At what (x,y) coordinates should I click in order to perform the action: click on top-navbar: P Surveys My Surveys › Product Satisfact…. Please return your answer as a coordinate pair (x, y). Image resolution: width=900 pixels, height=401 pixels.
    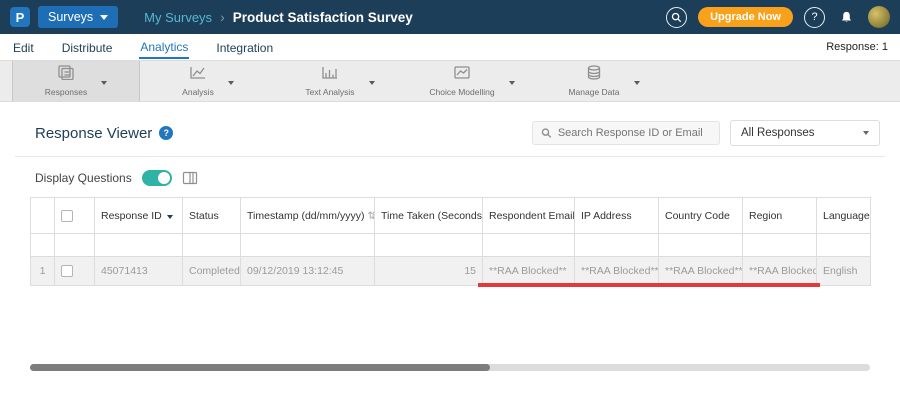
    Looking at the image, I should click on (450, 17).